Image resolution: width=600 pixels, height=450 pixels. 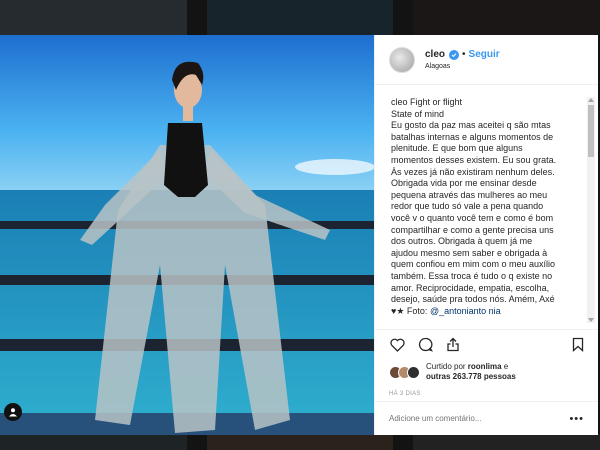 I want to click on avatar, so click(x=402, y=59).